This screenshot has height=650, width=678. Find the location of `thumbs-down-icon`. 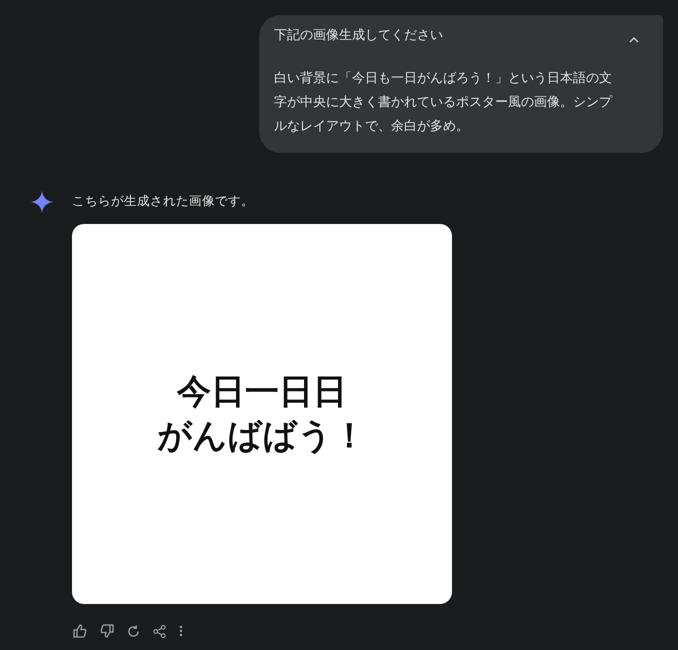

thumbs-down-icon is located at coordinates (107, 631).